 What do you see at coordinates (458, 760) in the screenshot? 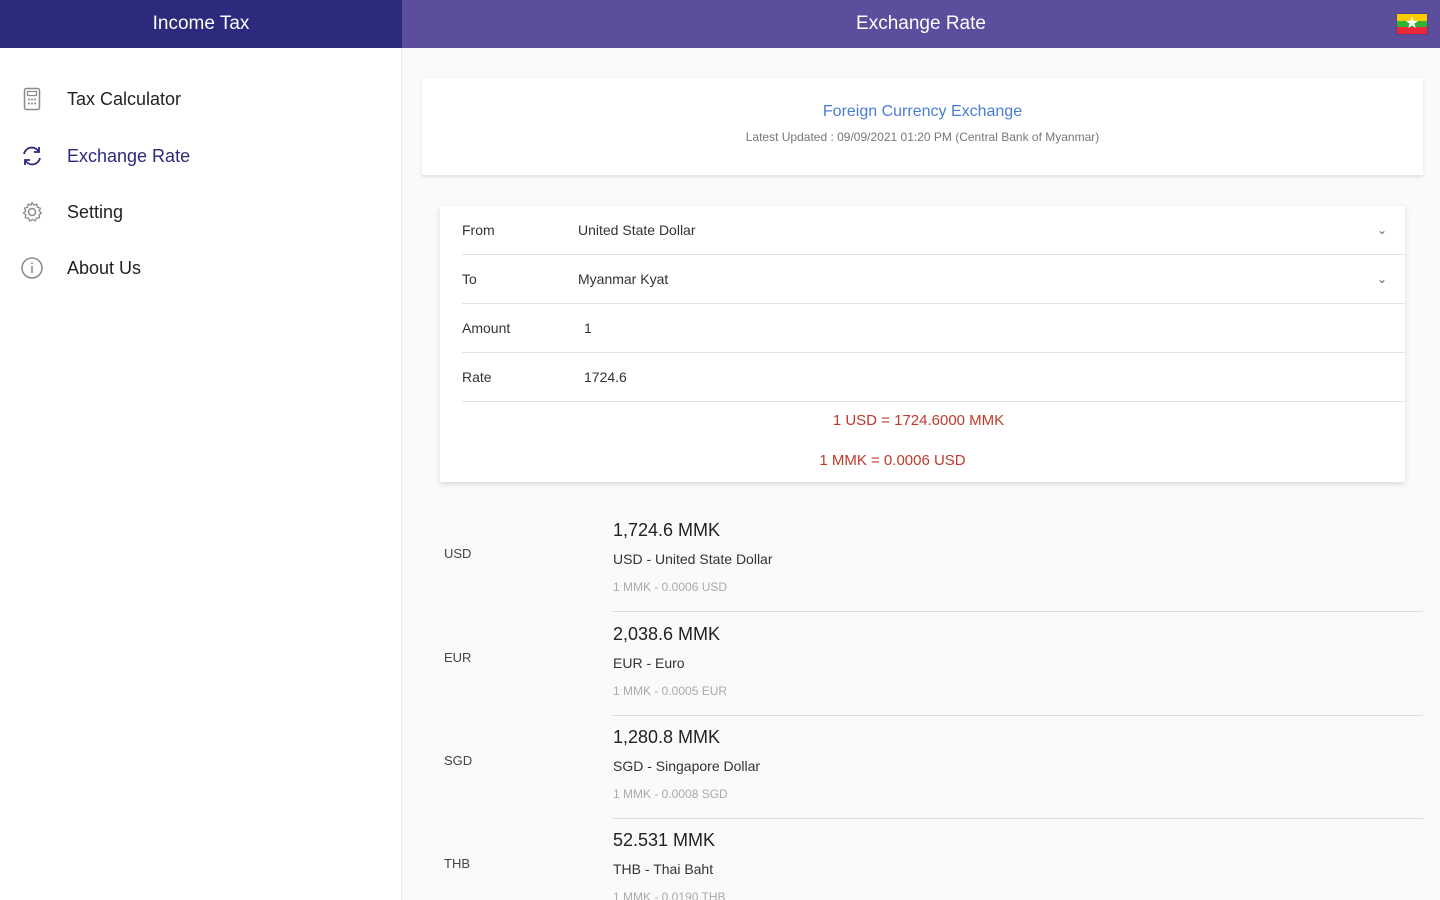
I see `rate-code: SGD` at bounding box center [458, 760].